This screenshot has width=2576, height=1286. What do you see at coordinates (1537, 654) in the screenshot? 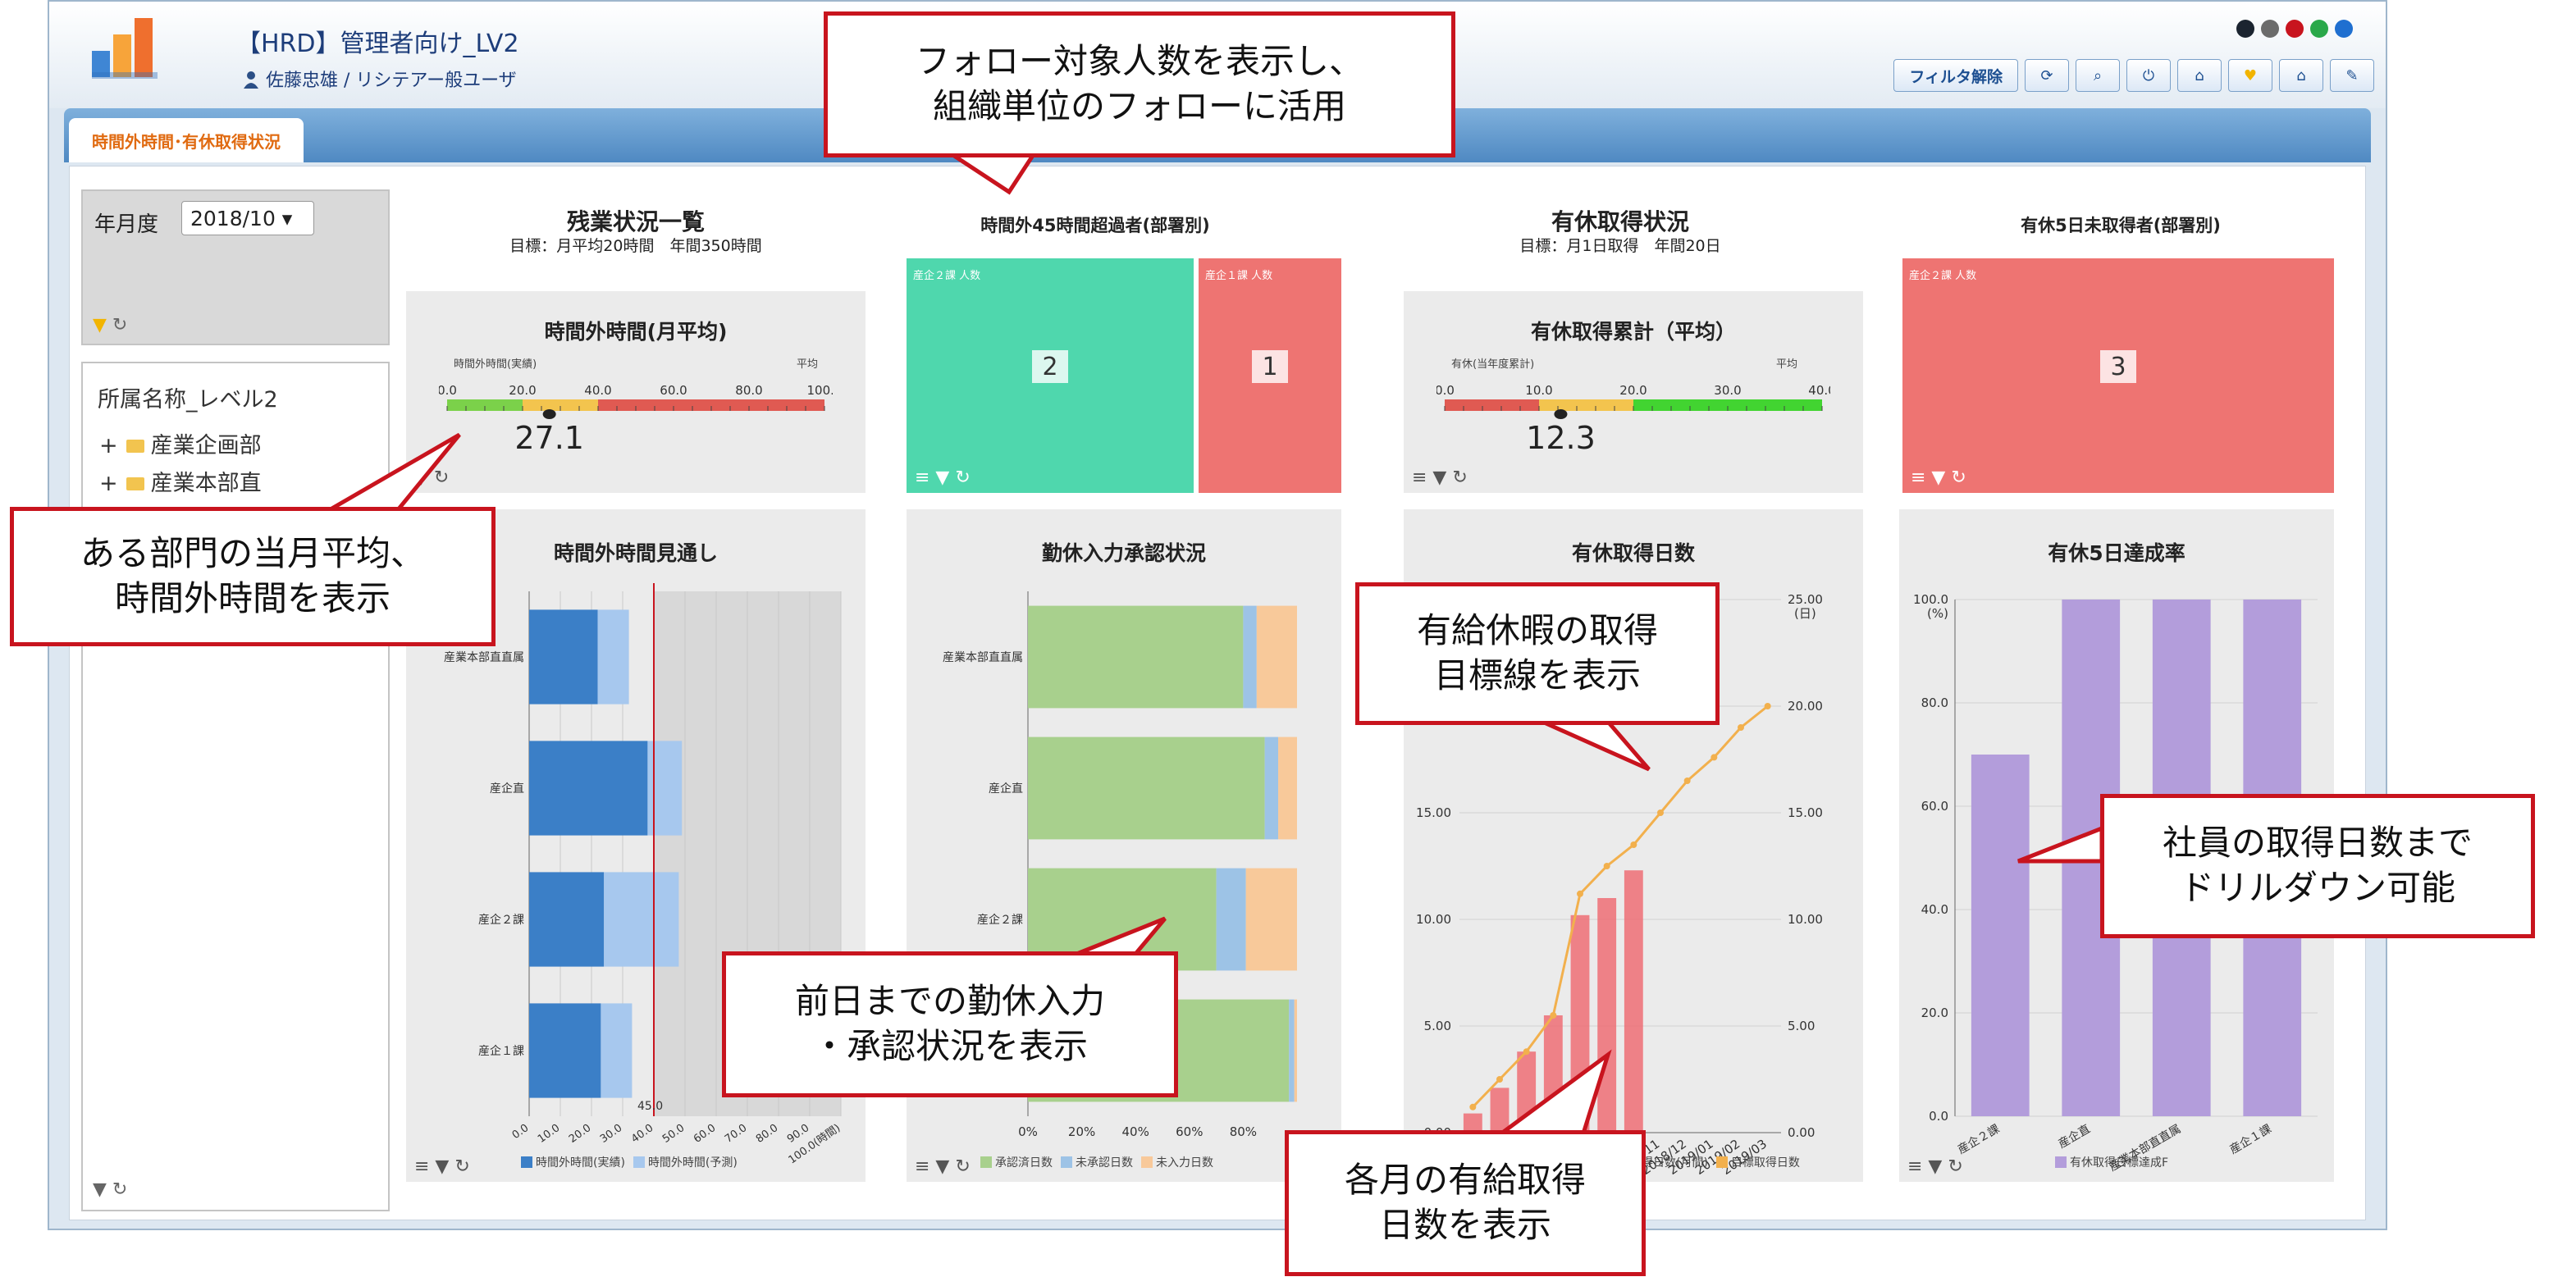
I see `callout-target-line: 有給休暇の取得 目標線を表示` at bounding box center [1537, 654].